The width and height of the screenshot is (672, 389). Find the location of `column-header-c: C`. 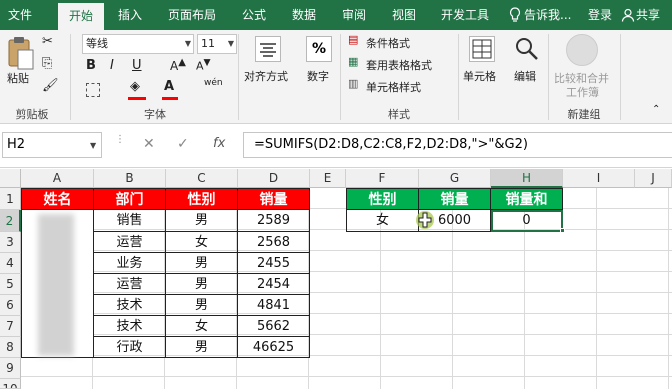

column-header-c: C is located at coordinates (202, 178).